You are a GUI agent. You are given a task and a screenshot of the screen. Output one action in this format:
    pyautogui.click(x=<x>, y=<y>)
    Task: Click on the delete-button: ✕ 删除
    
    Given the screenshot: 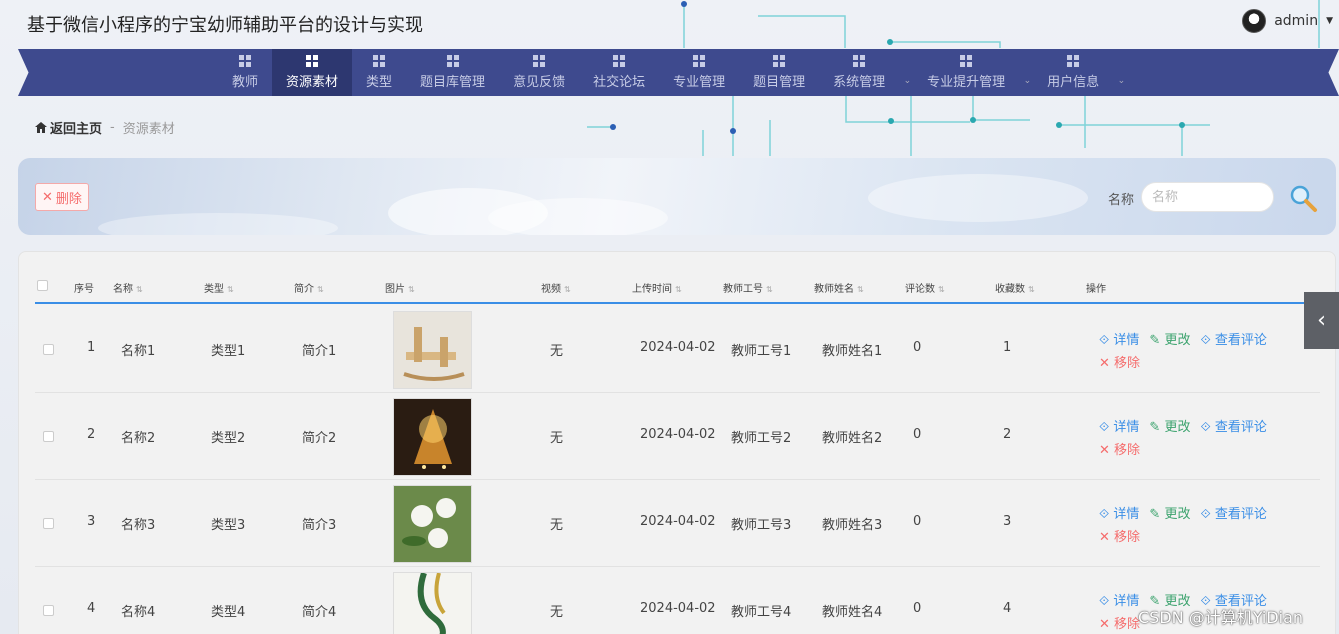 What is the action you would take?
    pyautogui.click(x=62, y=197)
    